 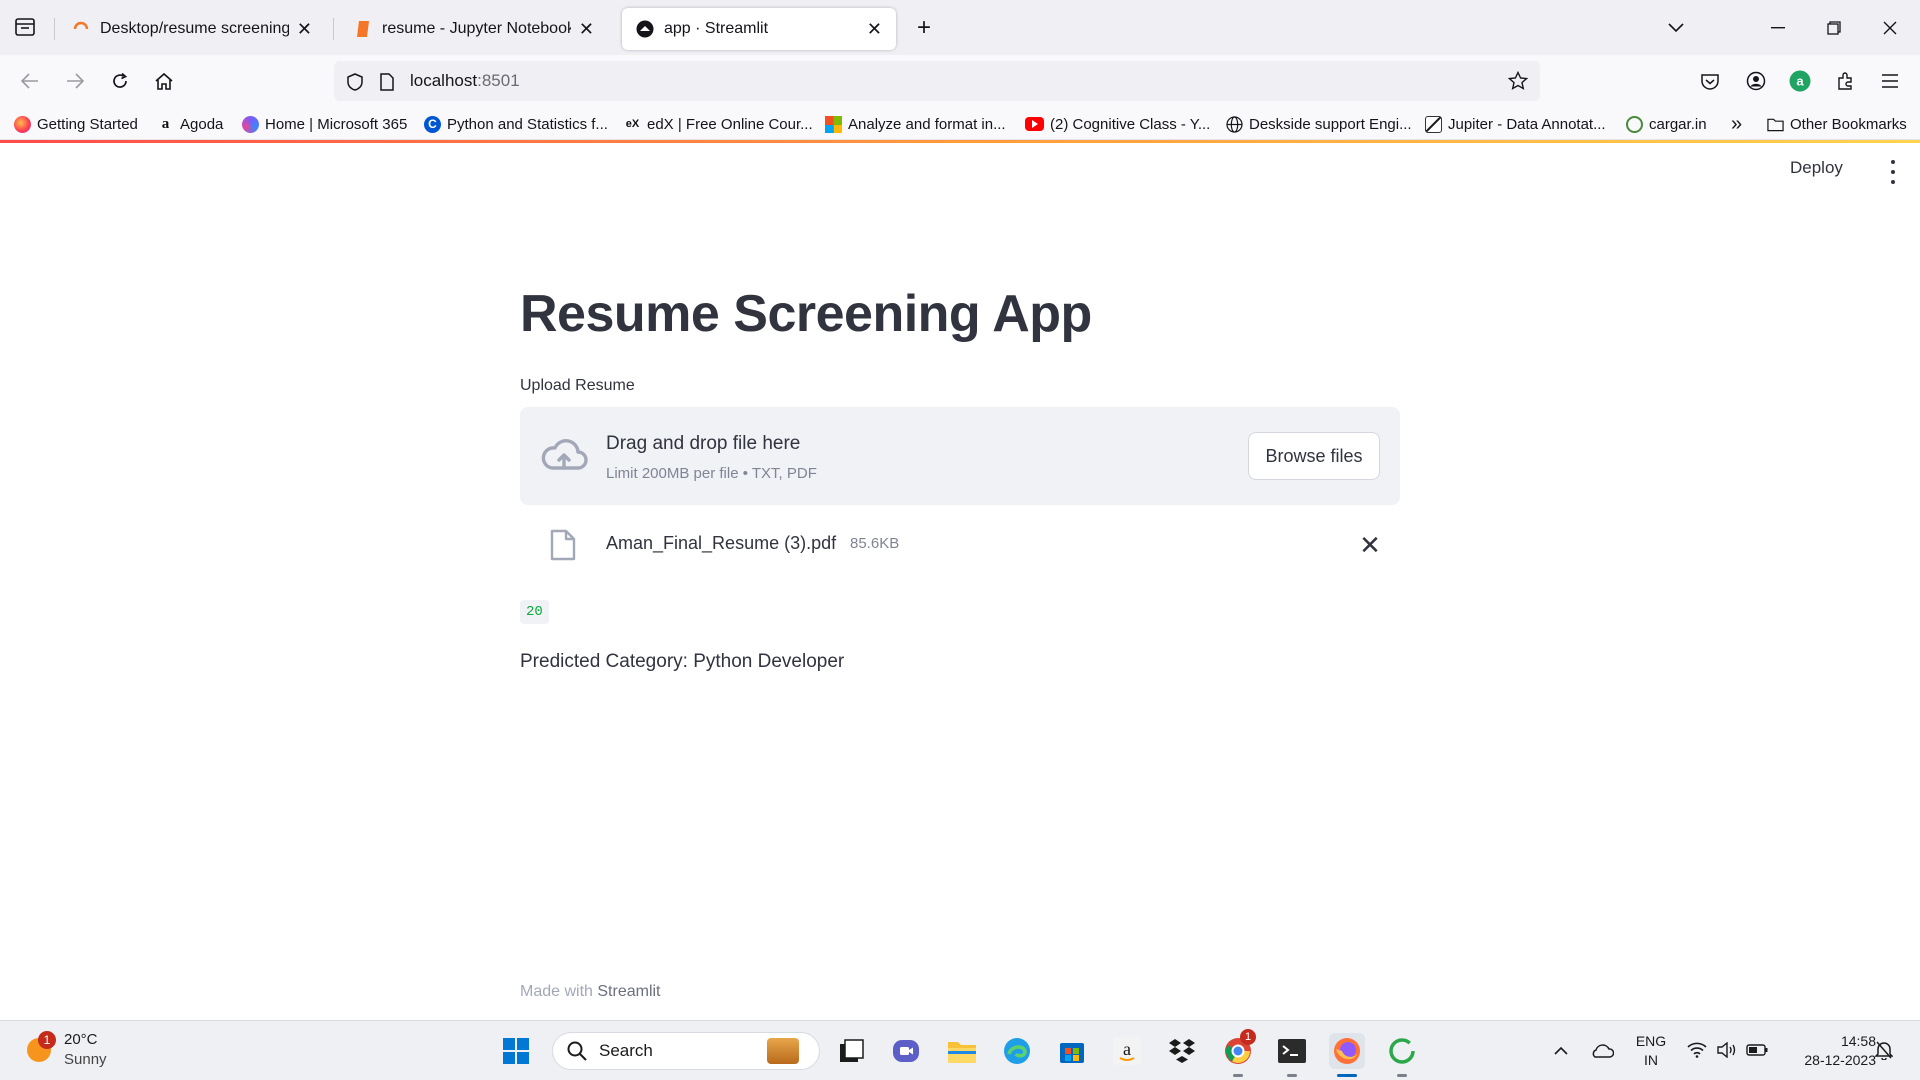 What do you see at coordinates (1314, 456) in the screenshot?
I see `browse-files-button: Browse files` at bounding box center [1314, 456].